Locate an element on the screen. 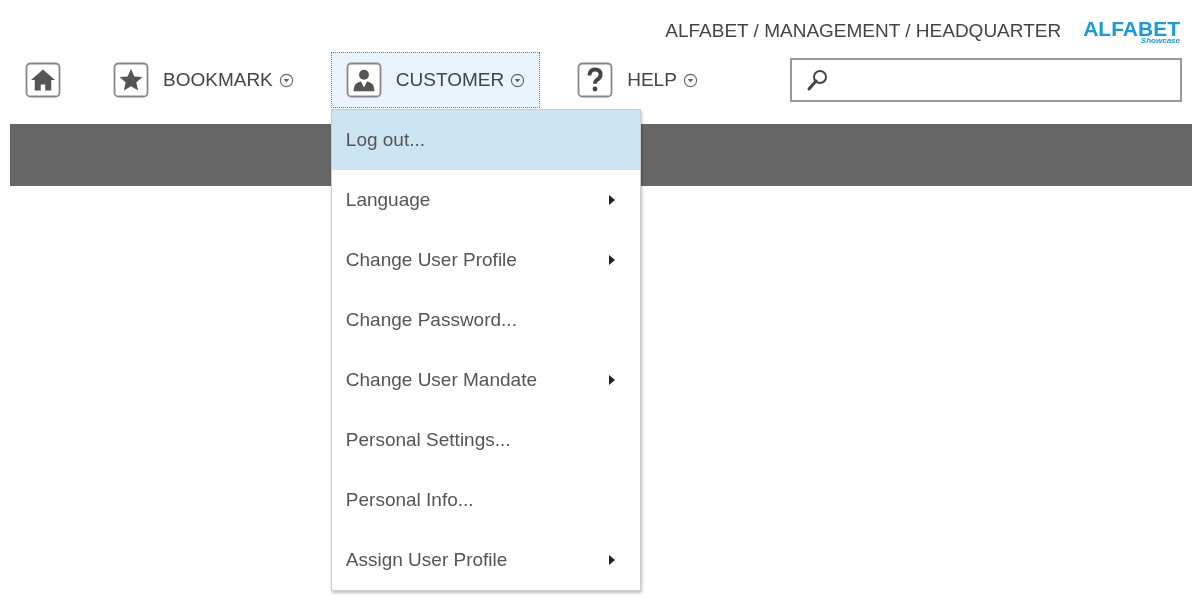 The image size is (1192, 599). person-icon is located at coordinates (363, 80).